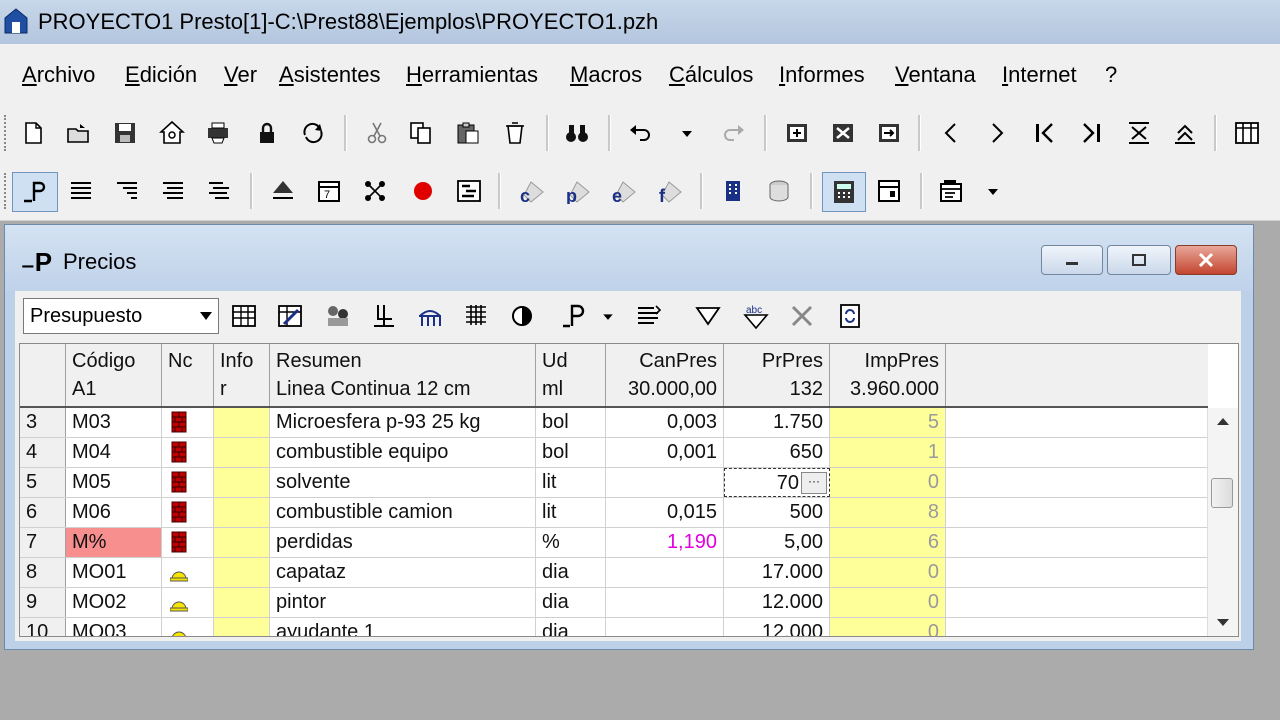 This screenshot has width=1280, height=720. Describe the element at coordinates (244, 316) in the screenshot. I see `table-a-icon` at that location.